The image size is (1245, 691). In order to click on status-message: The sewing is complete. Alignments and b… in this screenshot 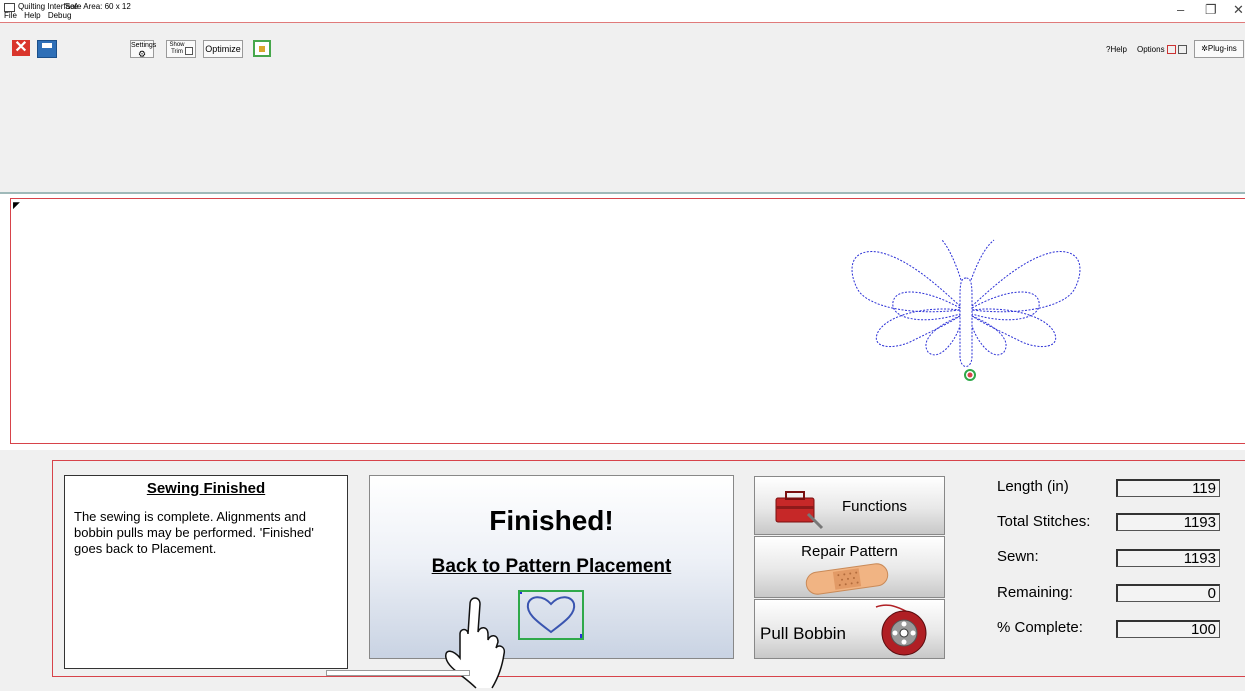, I will do `click(194, 532)`.